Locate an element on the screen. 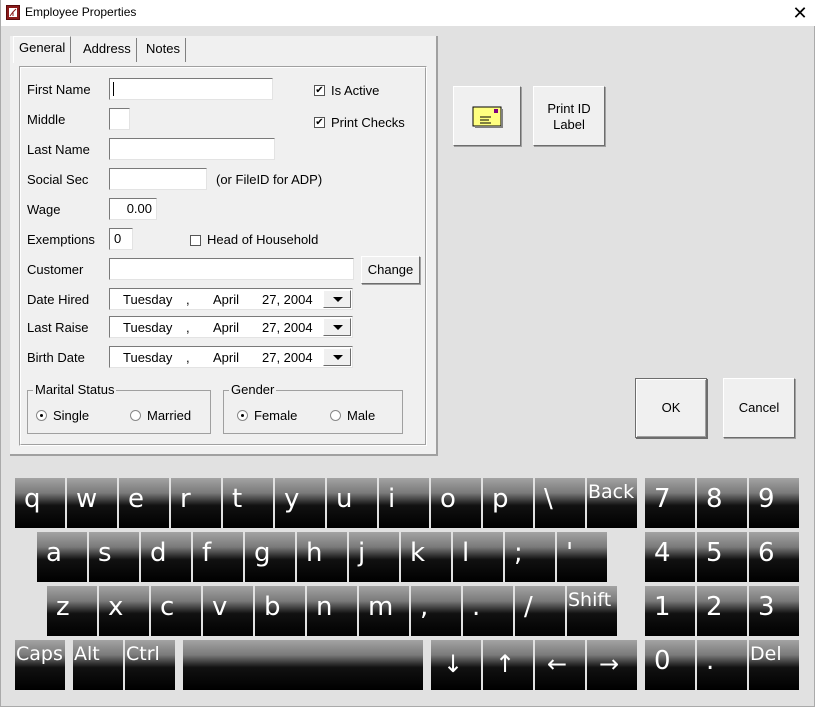 The width and height of the screenshot is (815, 707). key-t: t is located at coordinates (248, 503).